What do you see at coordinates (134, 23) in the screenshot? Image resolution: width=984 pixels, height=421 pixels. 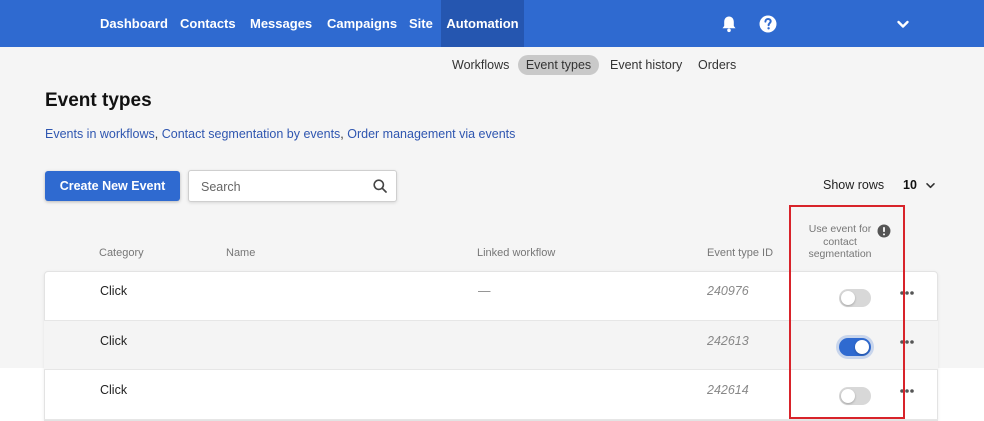 I see `nav-item-dashboard: Dashboard` at bounding box center [134, 23].